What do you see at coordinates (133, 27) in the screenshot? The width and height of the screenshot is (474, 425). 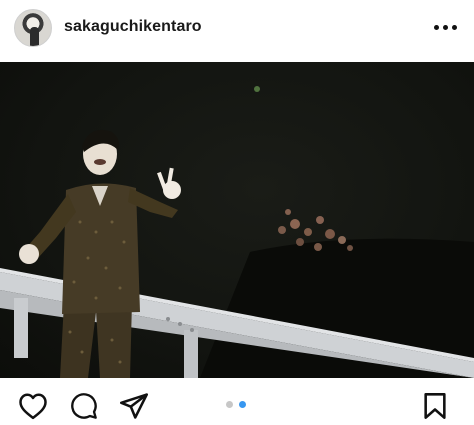 I see `username: sakaguchikentaro` at bounding box center [133, 27].